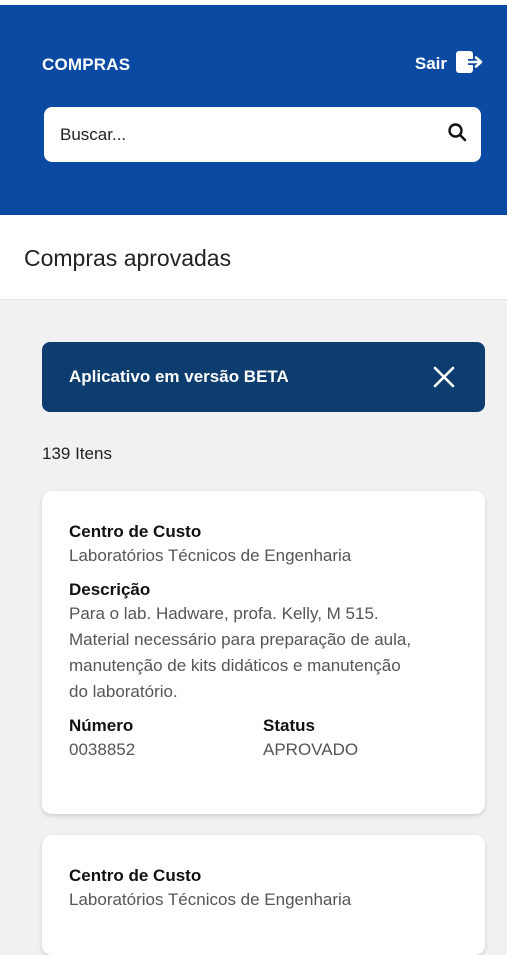 Image resolution: width=507 pixels, height=955 pixels. I want to click on page-title-bar: Compras aprovadas, so click(253, 257).